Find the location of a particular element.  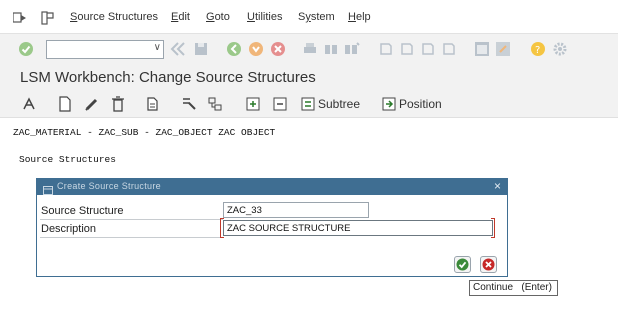

focus-bracket-left is located at coordinates (222, 228).